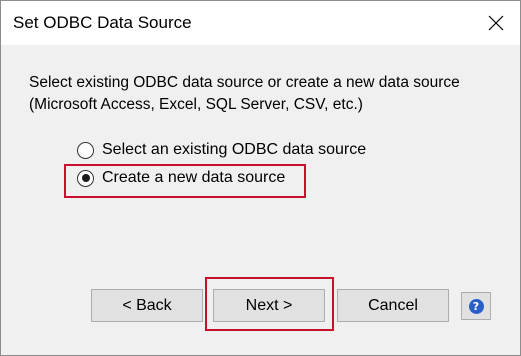 This screenshot has width=521, height=356. What do you see at coordinates (147, 305) in the screenshot?
I see `back-button: < Back` at bounding box center [147, 305].